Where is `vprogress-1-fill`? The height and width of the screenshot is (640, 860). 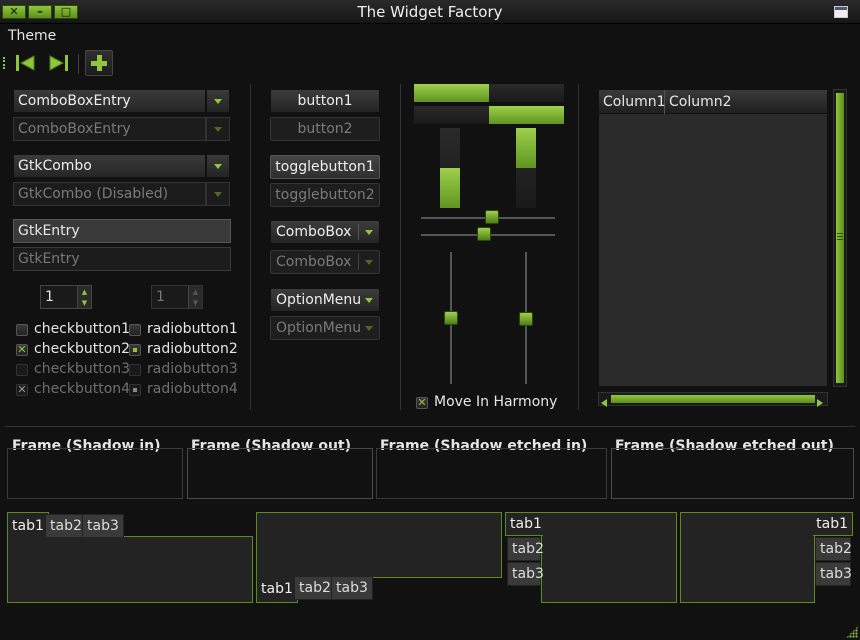 vprogress-1-fill is located at coordinates (450, 188).